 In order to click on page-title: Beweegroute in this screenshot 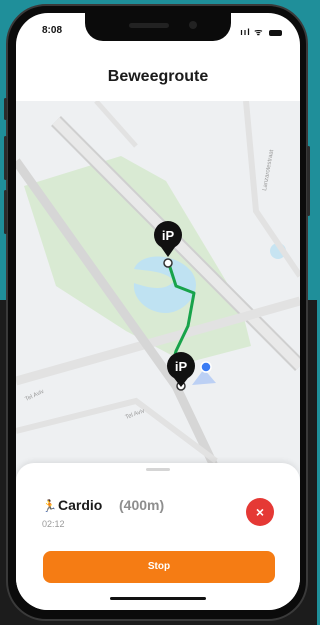, I will do `click(158, 76)`.